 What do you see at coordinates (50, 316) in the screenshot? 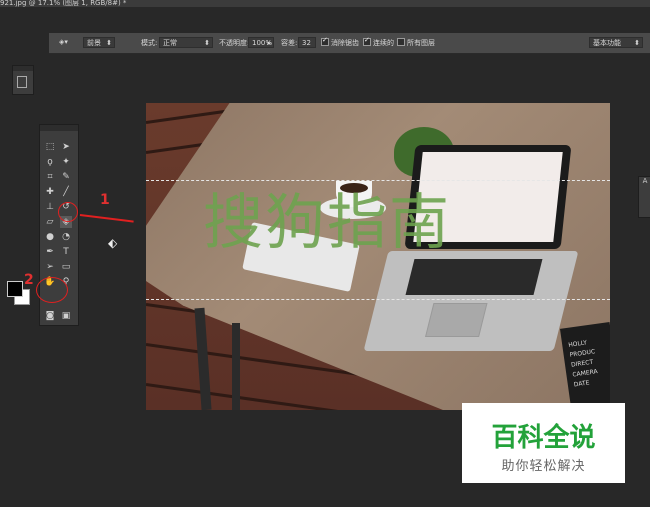
I see `quick-mask-icon: ◙` at bounding box center [50, 316].